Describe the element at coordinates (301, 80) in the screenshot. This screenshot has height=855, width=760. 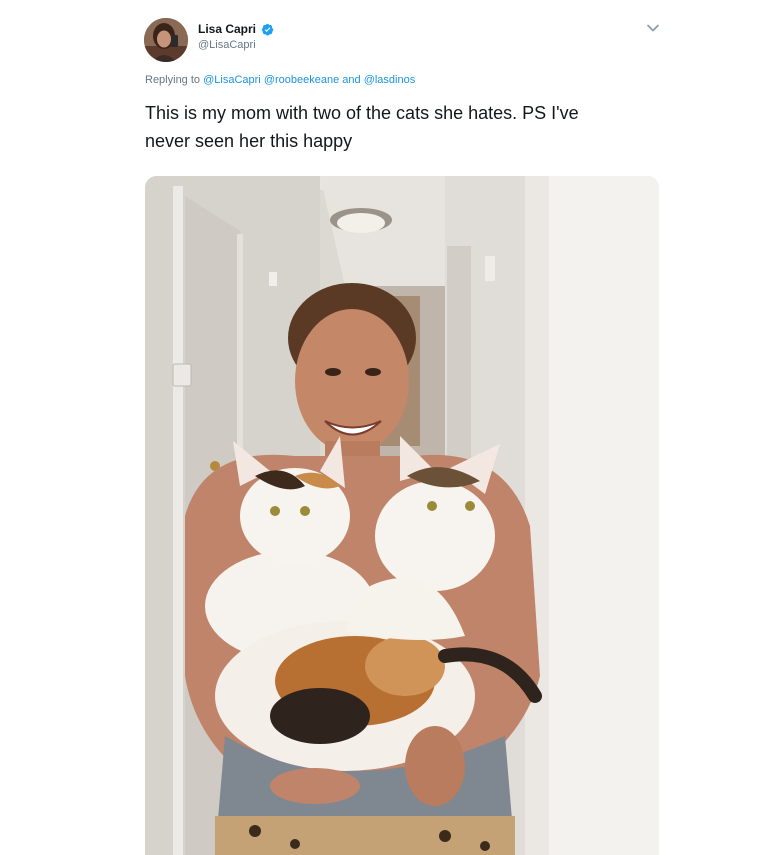
I see `mention-link: @roobeekeane` at that location.